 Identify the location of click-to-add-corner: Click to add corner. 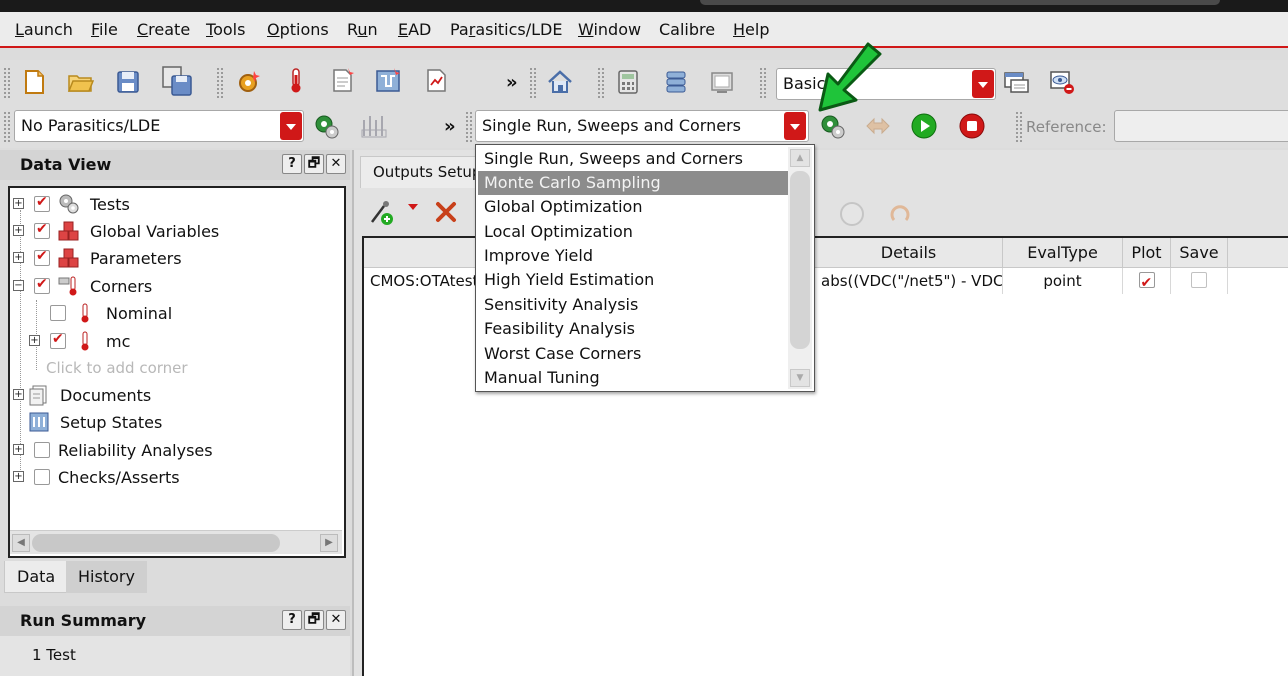
(117, 368).